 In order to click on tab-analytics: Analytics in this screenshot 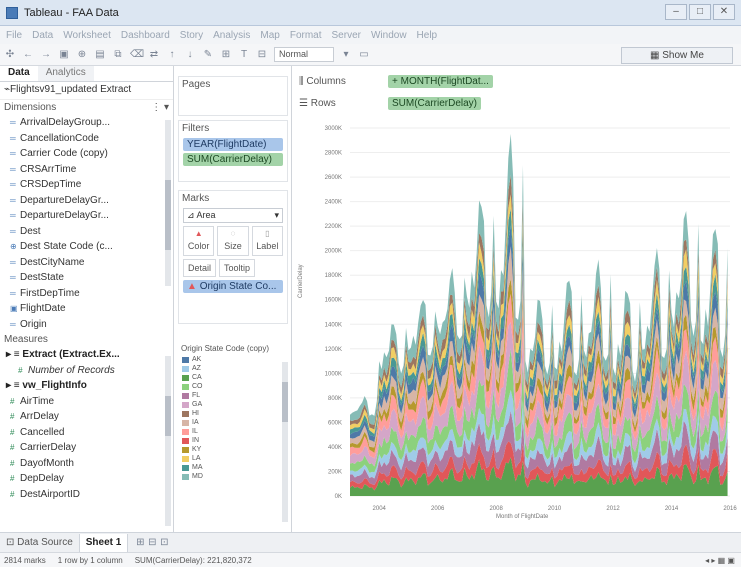, I will do `click(65, 73)`.